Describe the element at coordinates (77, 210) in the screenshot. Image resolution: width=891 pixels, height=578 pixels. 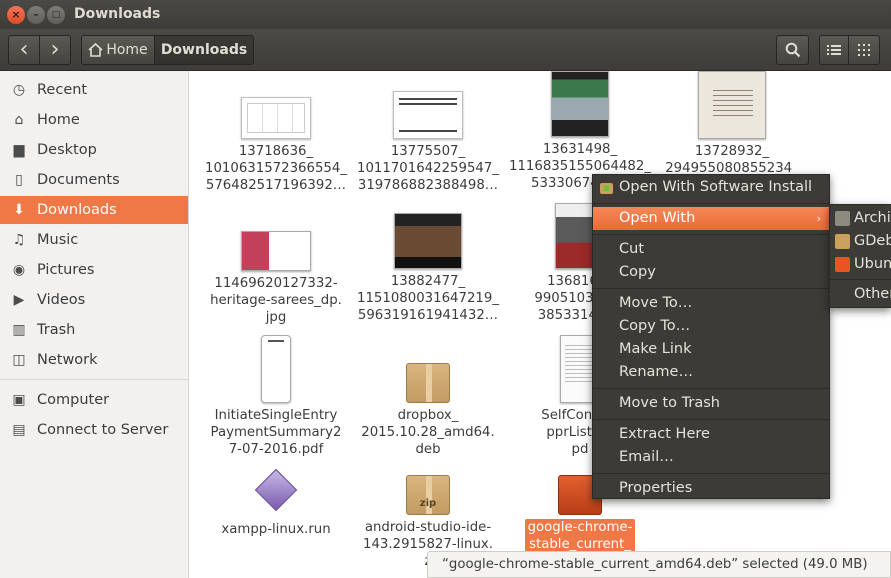
I see `sidebar-item-label: Downloads` at that location.